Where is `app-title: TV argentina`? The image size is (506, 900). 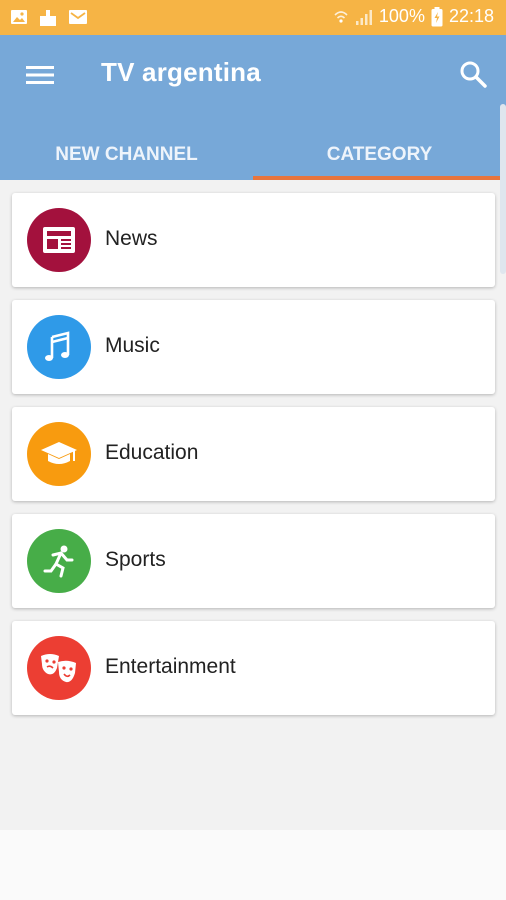 app-title: TV argentina is located at coordinates (181, 72).